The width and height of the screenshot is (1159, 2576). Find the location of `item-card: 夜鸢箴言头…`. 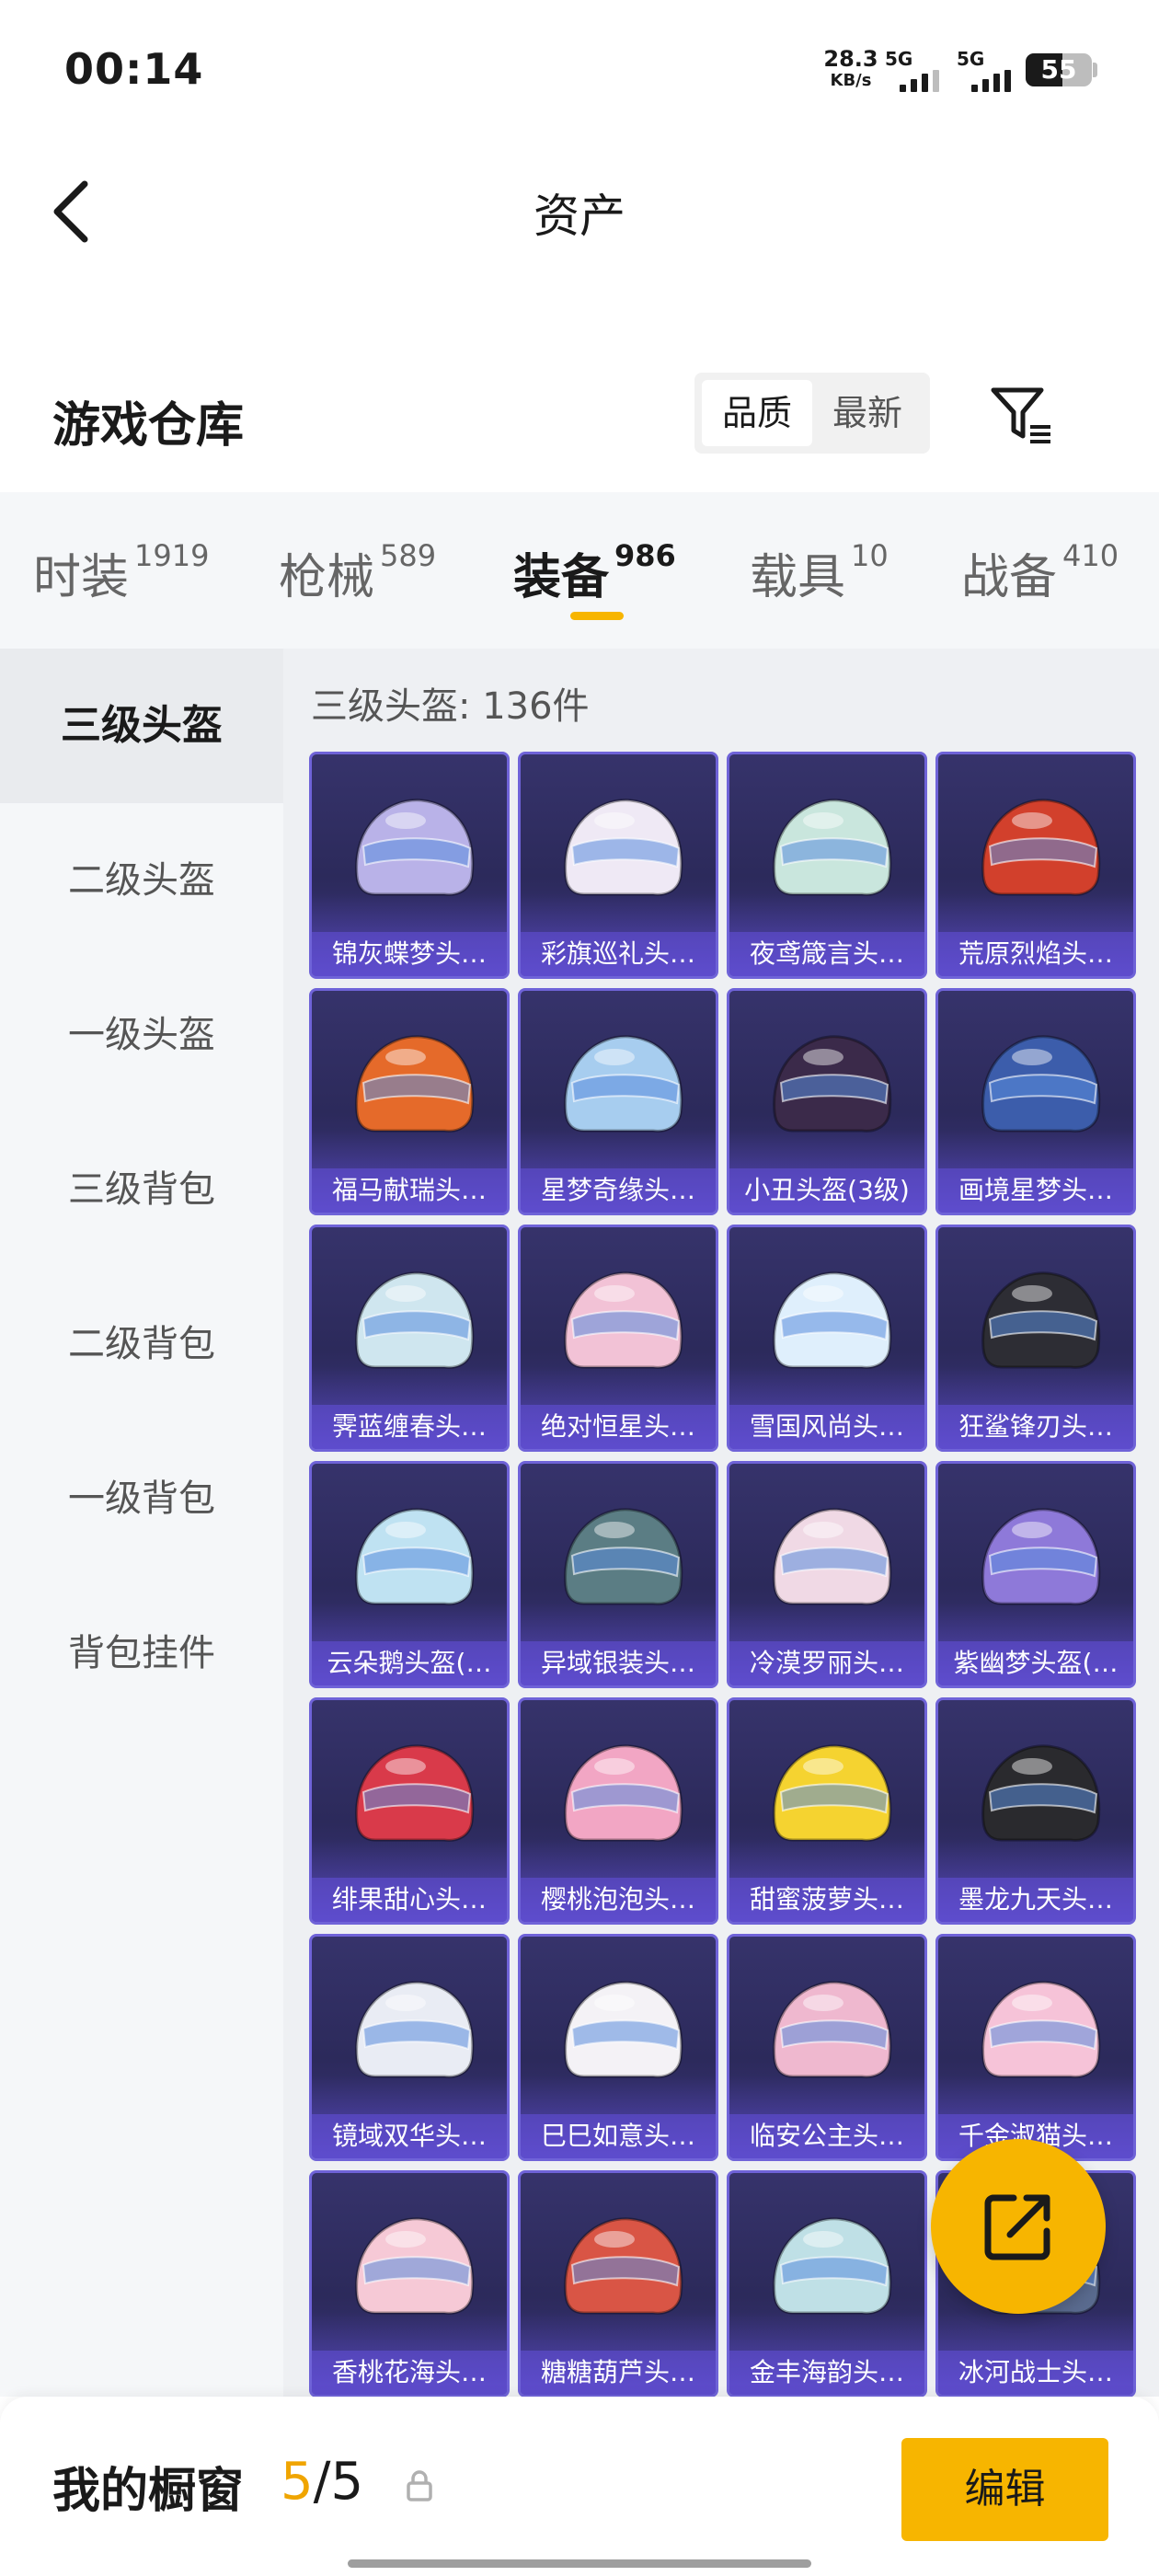

item-card: 夜鸢箴言头… is located at coordinates (827, 865).